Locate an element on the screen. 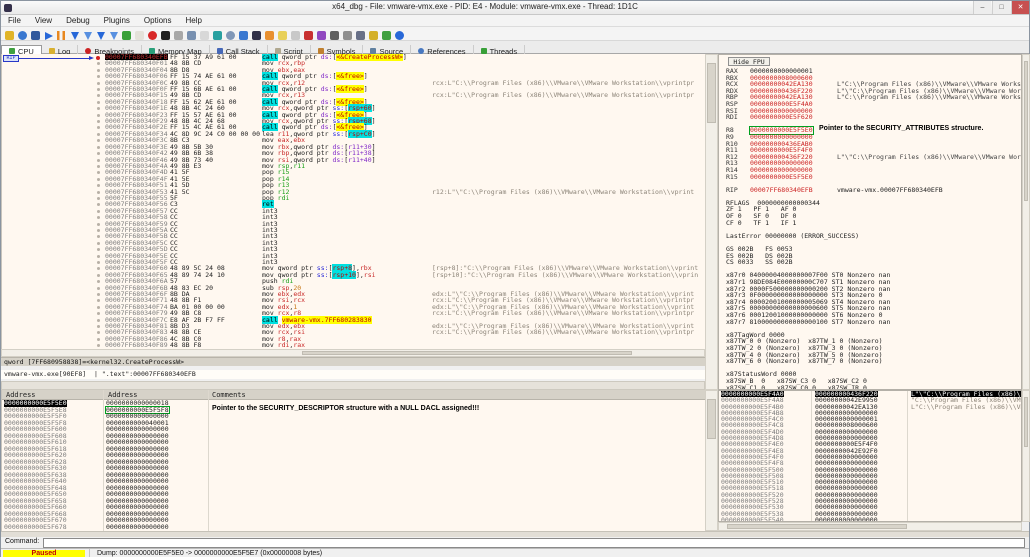 The width and height of the screenshot is (1030, 557). patches-icon is located at coordinates (178, 34).